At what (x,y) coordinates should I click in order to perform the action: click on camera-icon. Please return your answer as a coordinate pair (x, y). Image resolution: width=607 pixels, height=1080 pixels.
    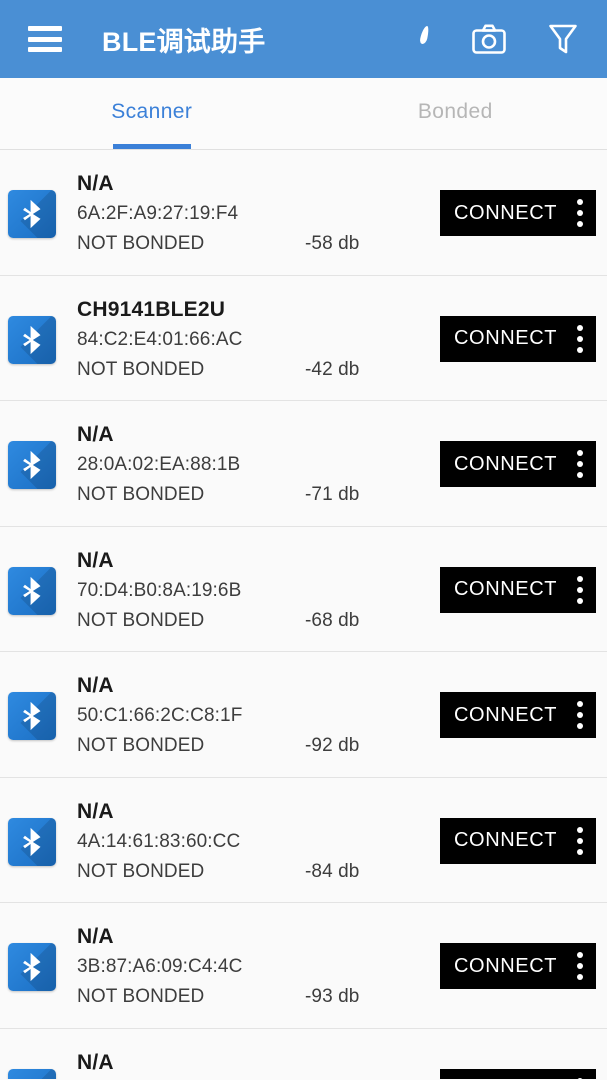
    Looking at the image, I should click on (489, 39).